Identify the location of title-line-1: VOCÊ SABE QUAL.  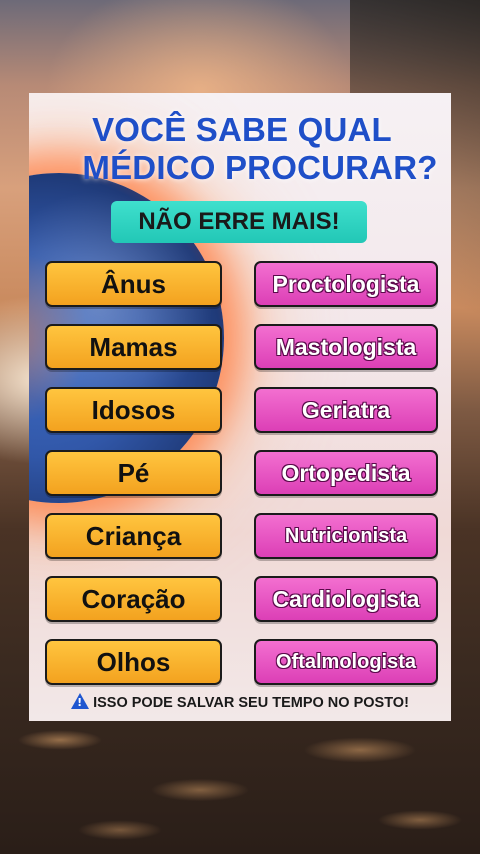
(242, 129).